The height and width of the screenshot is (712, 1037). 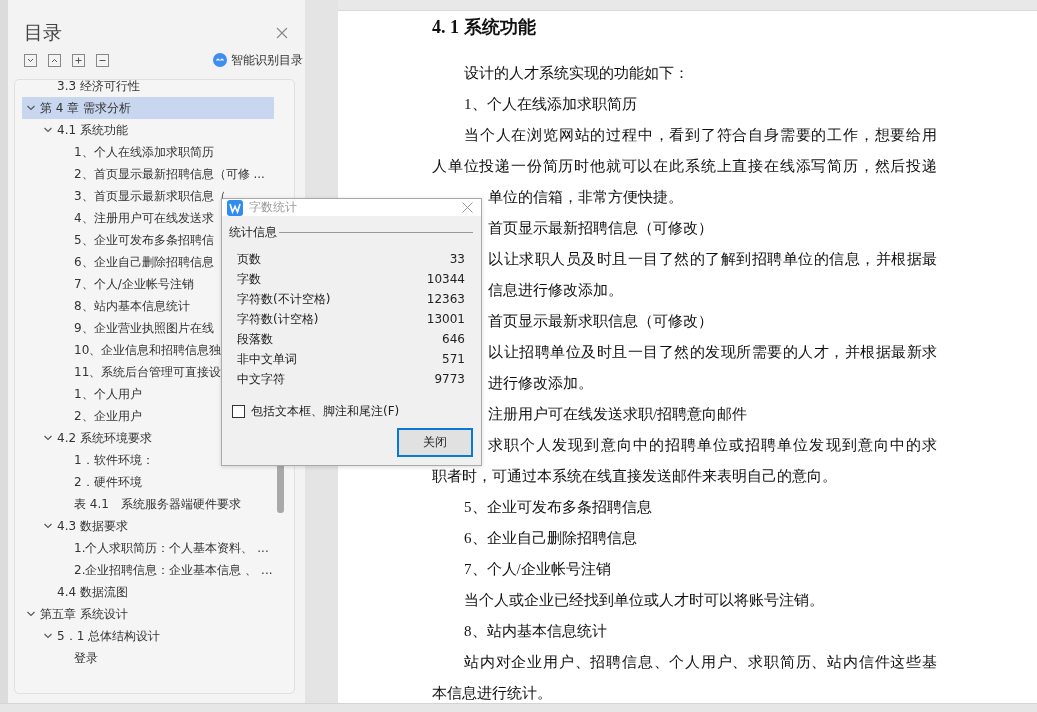 What do you see at coordinates (267, 359) in the screenshot?
I see `stat-label: 非中文单词` at bounding box center [267, 359].